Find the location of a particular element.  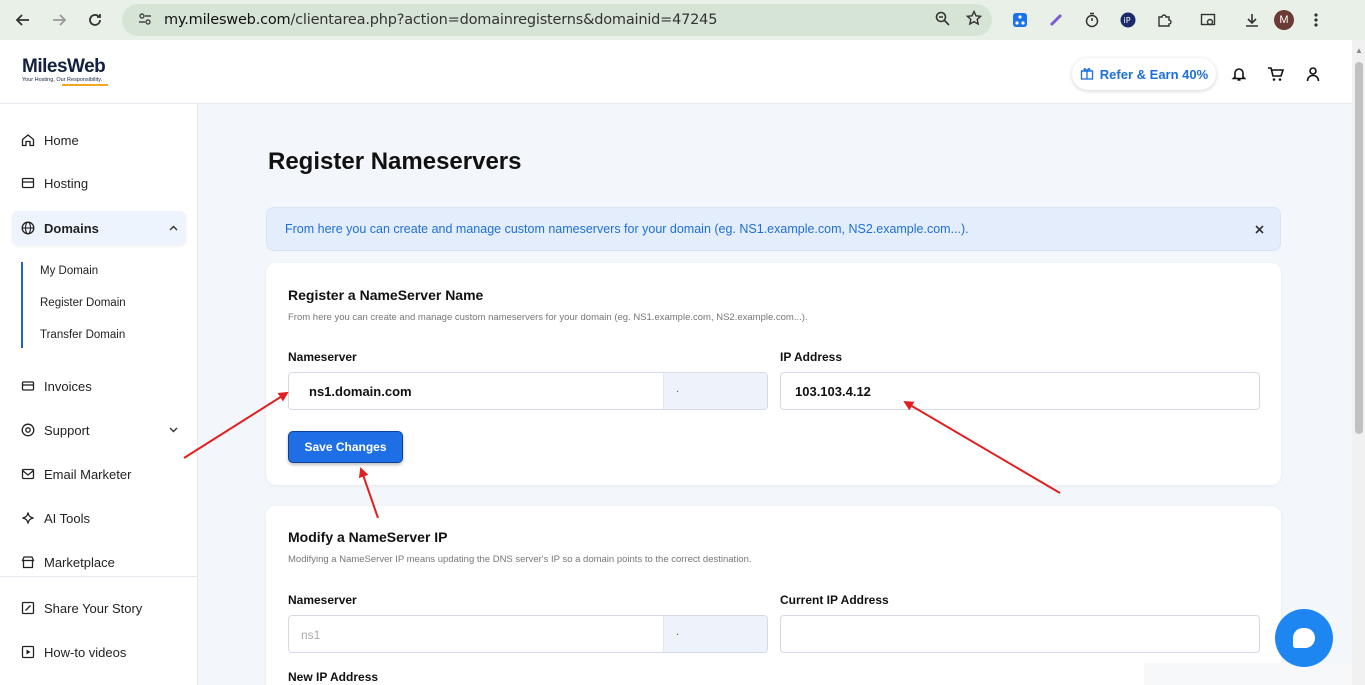

chat-bubble-icon is located at coordinates (1304, 638).